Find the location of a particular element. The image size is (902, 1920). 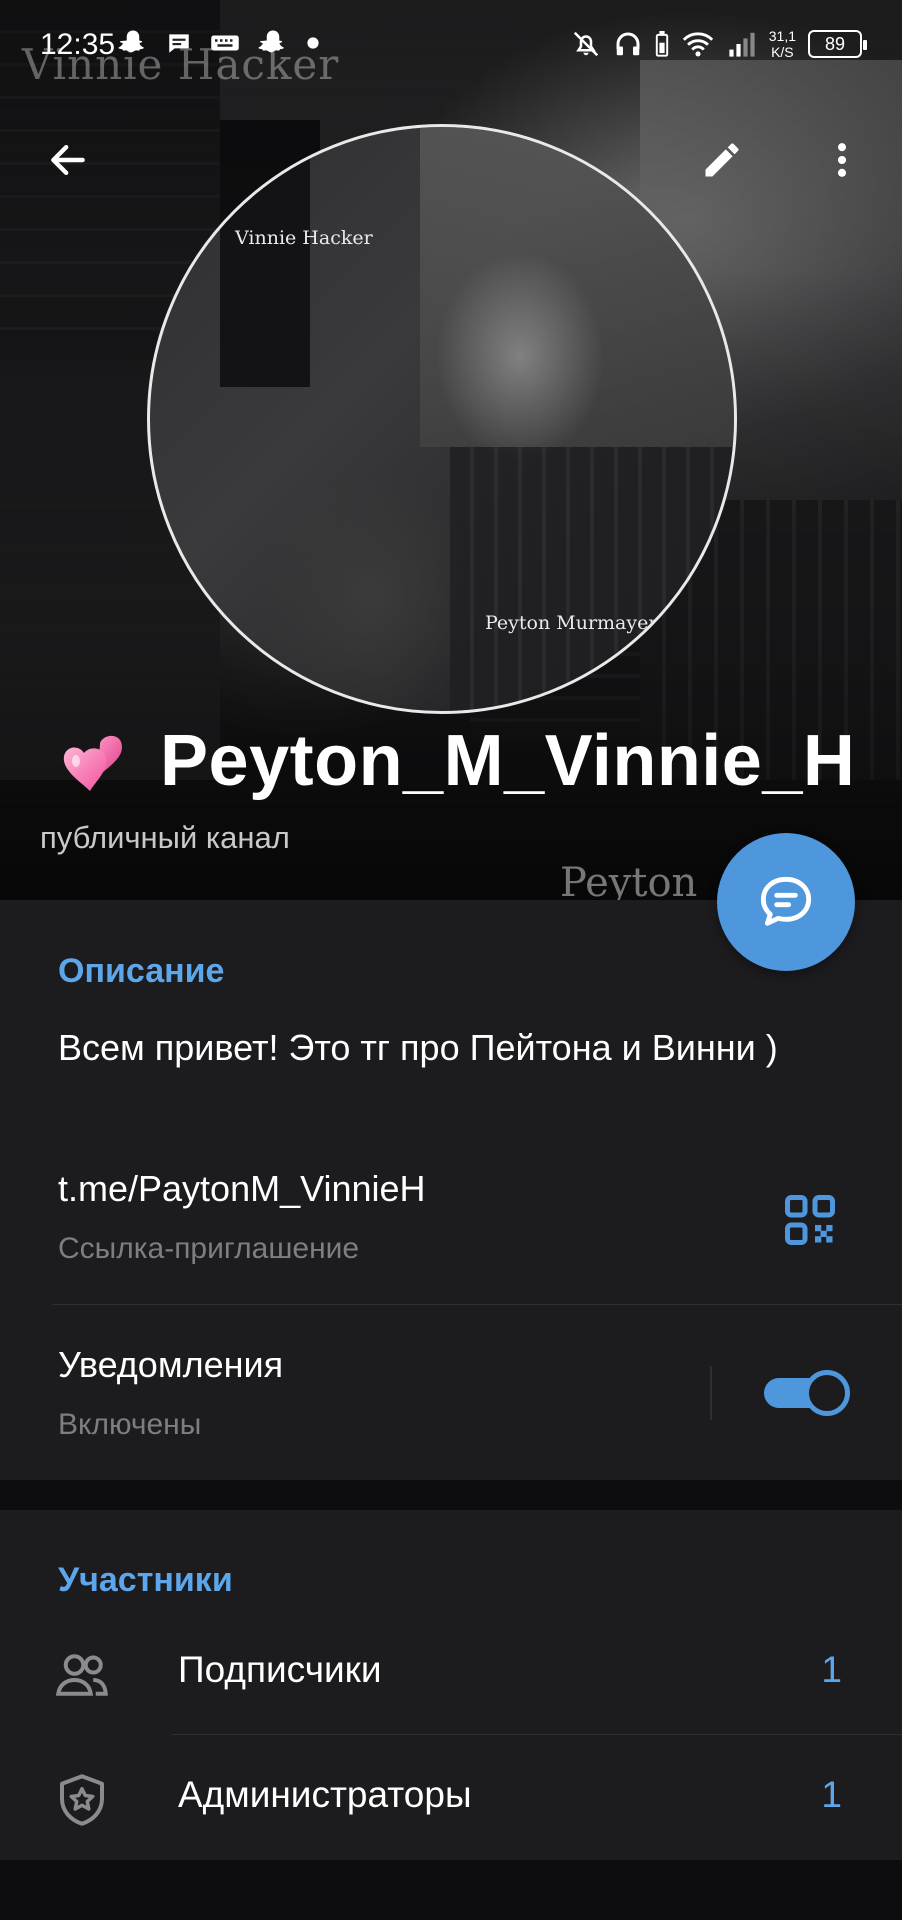

notification-icons is located at coordinates (219, 43).